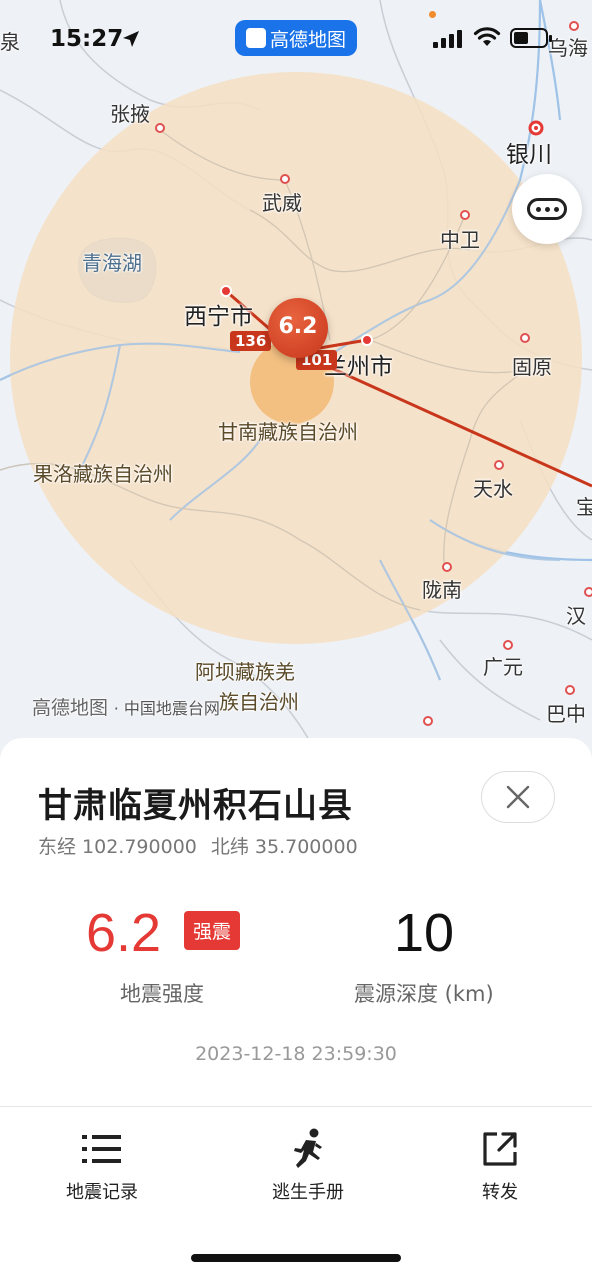  I want to click on status-bar: 15:27 高德地图, so click(296, 40).